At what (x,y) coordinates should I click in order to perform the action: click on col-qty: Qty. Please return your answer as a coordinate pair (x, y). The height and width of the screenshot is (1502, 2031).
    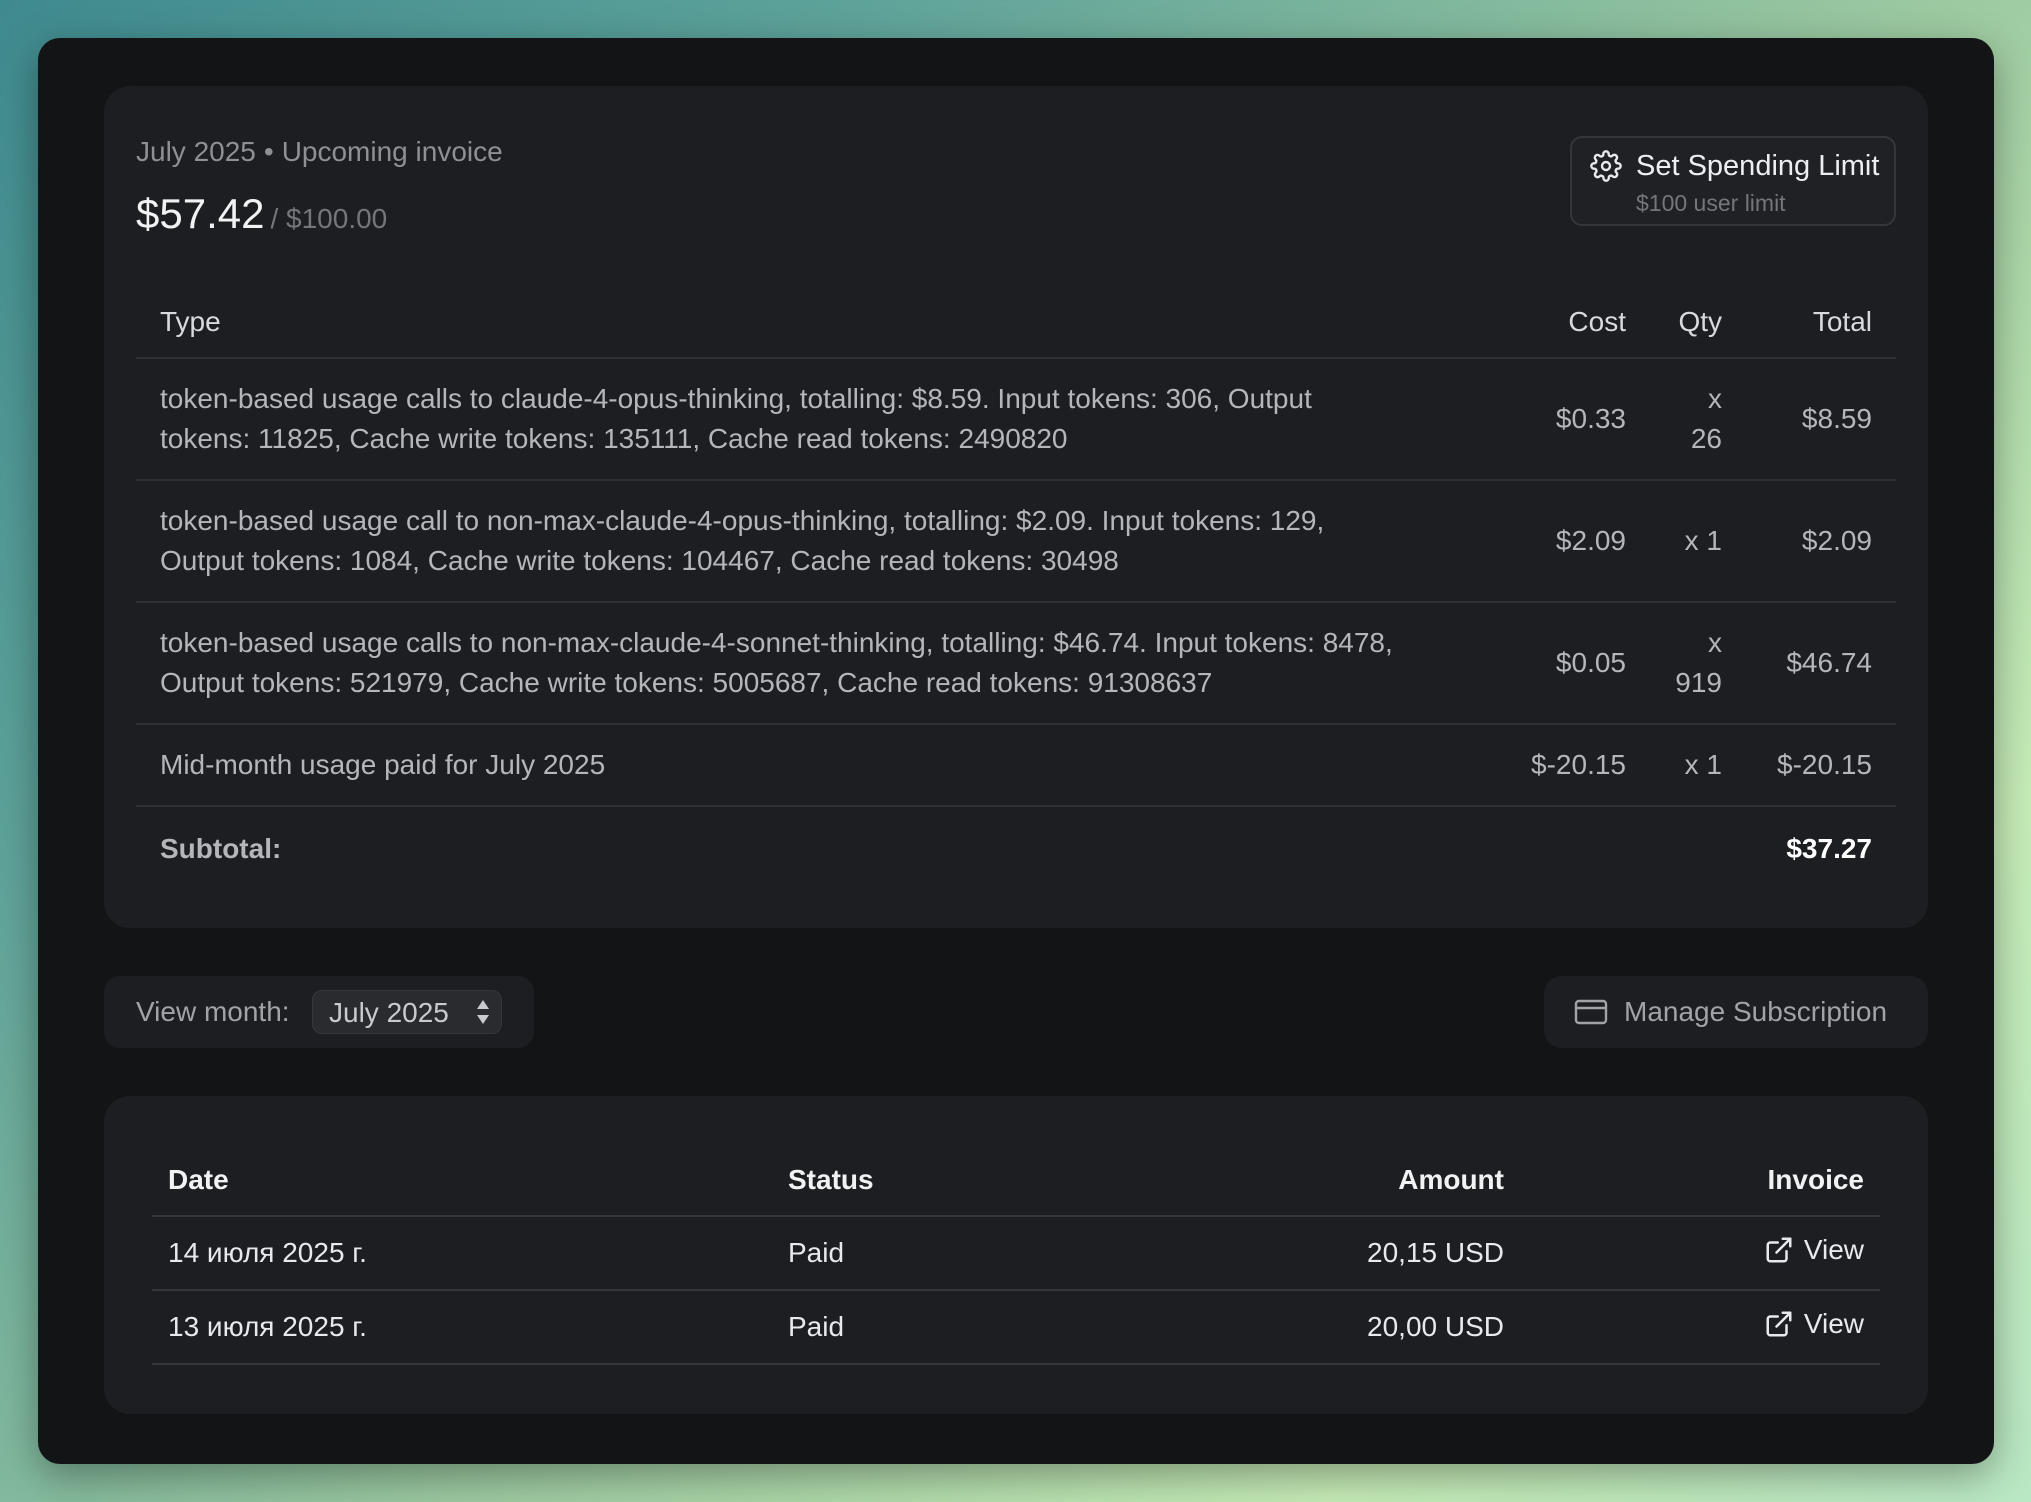
    Looking at the image, I should click on (1698, 322).